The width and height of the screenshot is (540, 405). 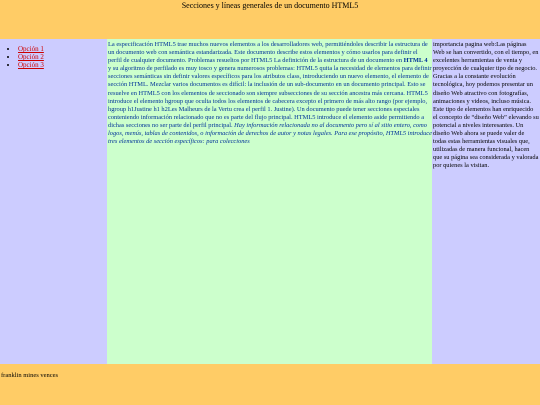 I want to click on nav-link-opcion-3: Opción 3, so click(x=31, y=65).